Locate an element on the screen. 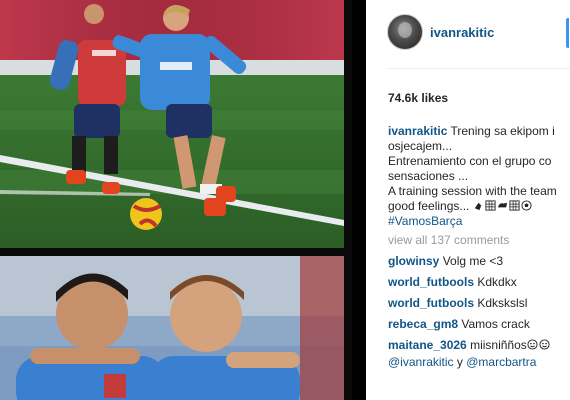 The width and height of the screenshot is (570, 400). comment-text: Volg me <3 is located at coordinates (473, 261).